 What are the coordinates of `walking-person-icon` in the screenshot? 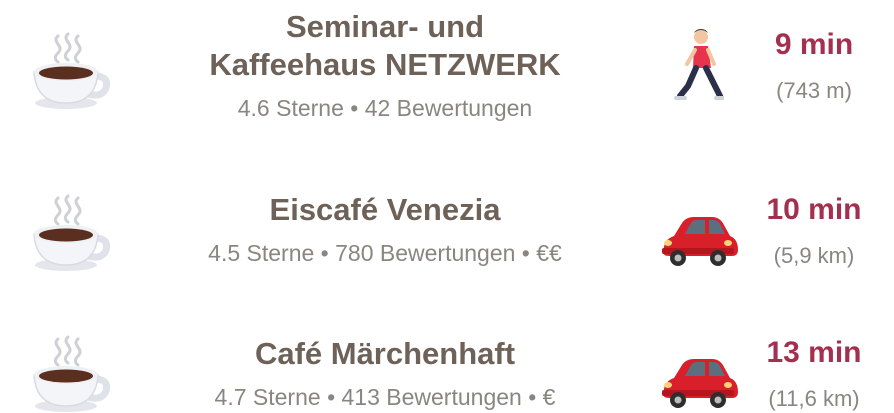 It's located at (699, 66).